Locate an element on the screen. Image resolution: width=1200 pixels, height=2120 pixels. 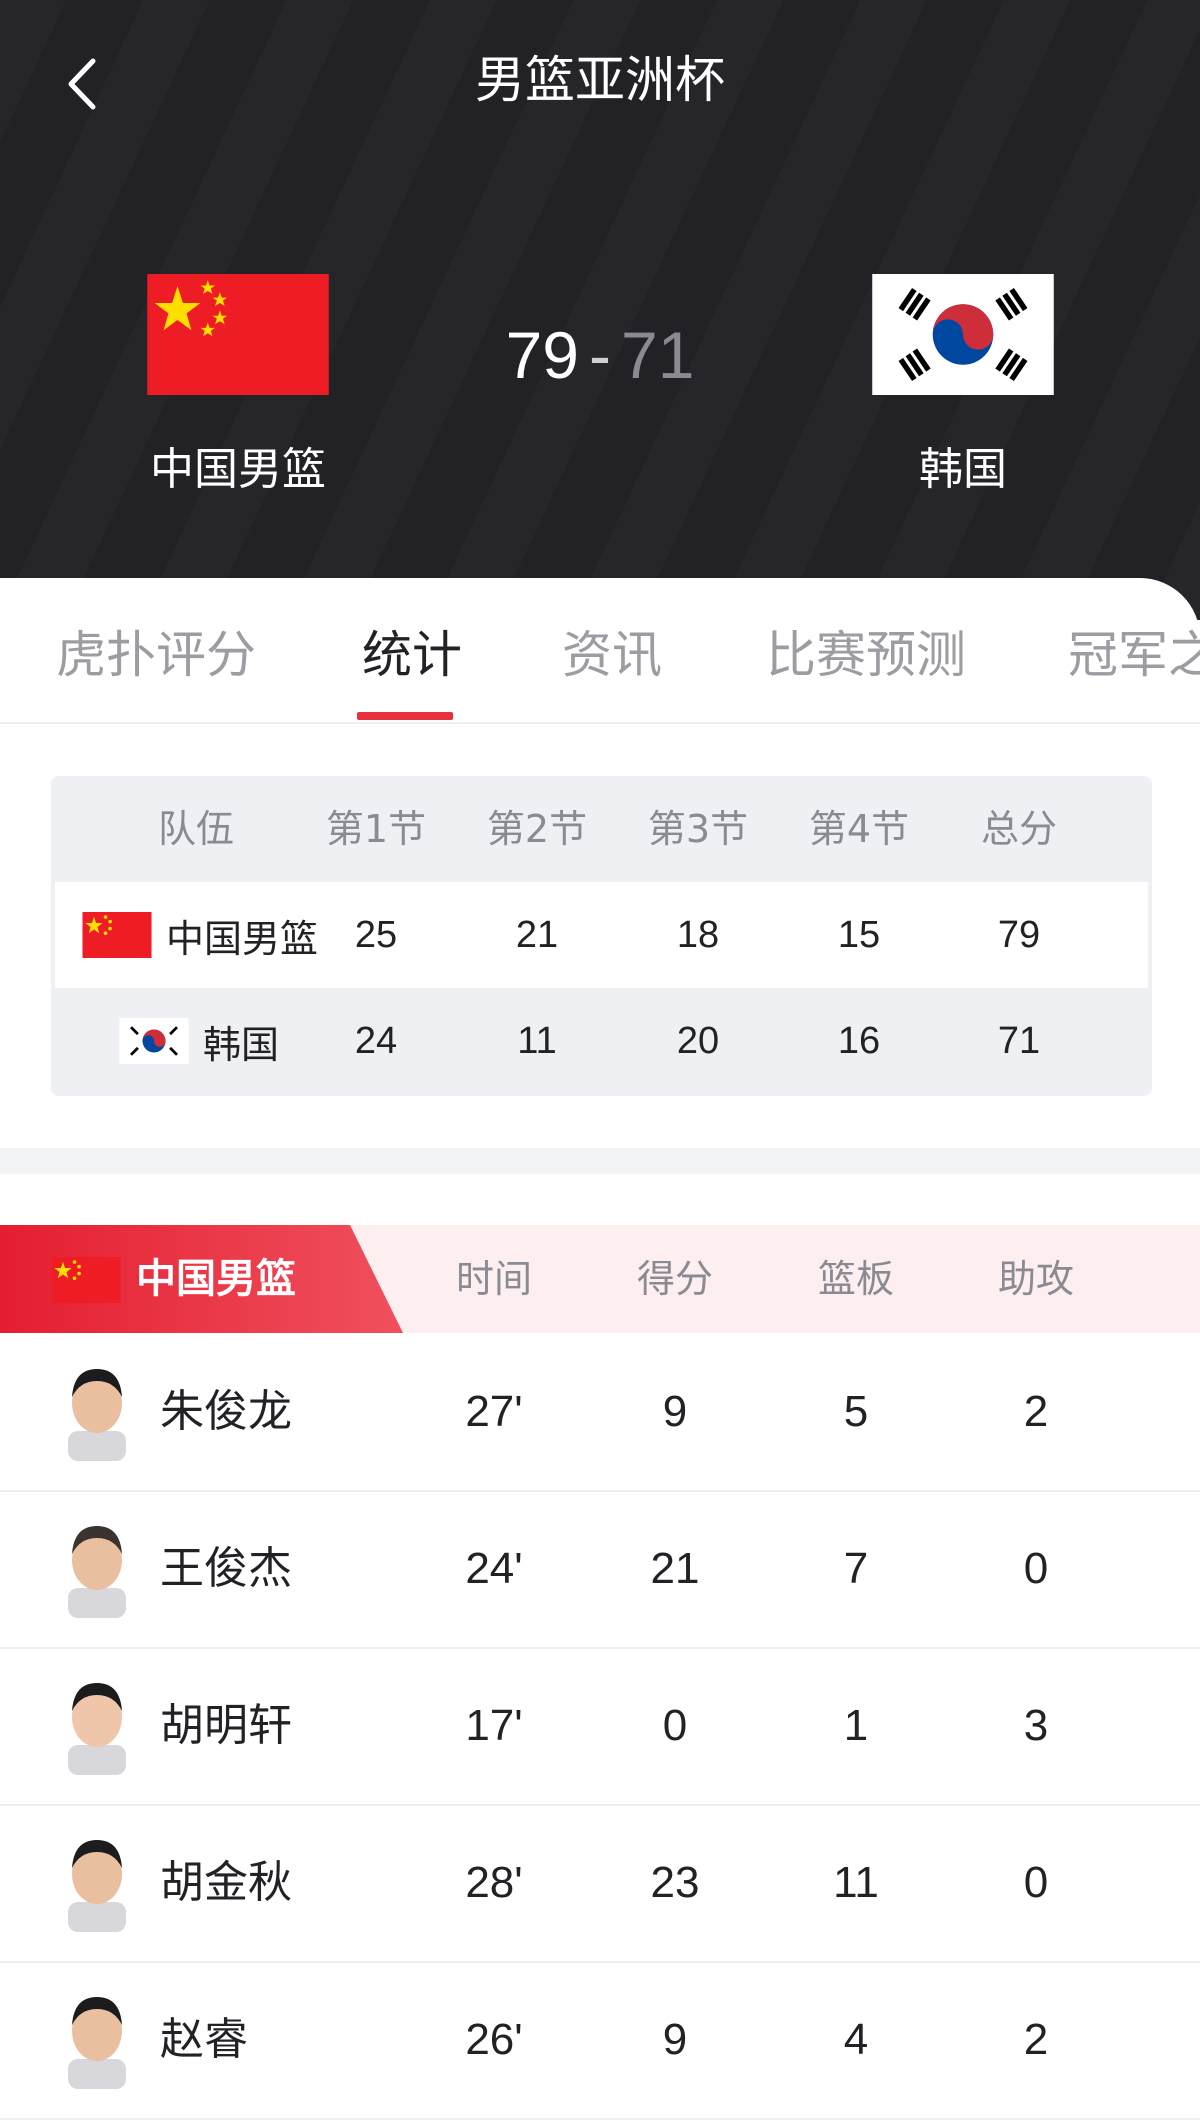
player-points: 23 is located at coordinates (675, 1882).